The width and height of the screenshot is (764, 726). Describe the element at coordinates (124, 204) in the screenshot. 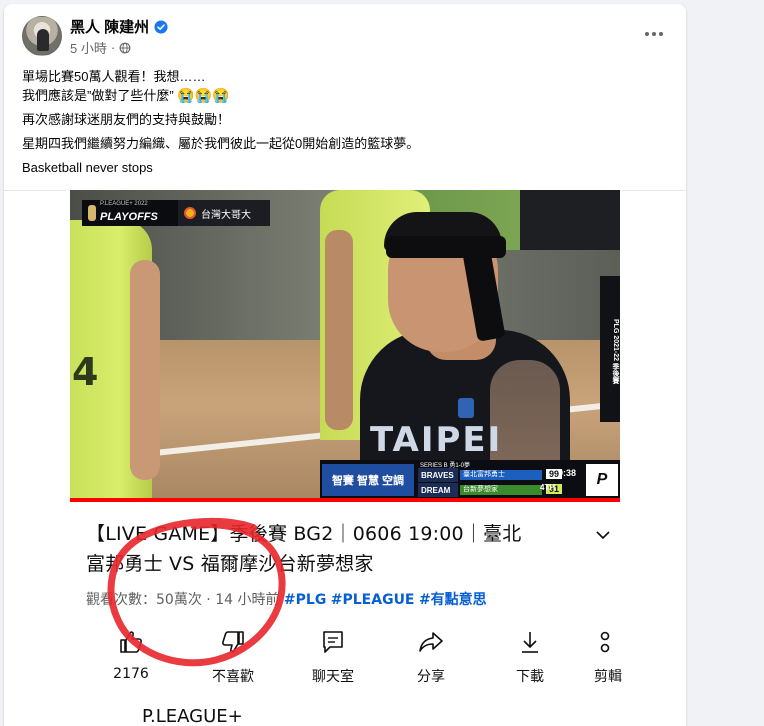

I see `league-label: P.LEAGUE+ 2022` at that location.